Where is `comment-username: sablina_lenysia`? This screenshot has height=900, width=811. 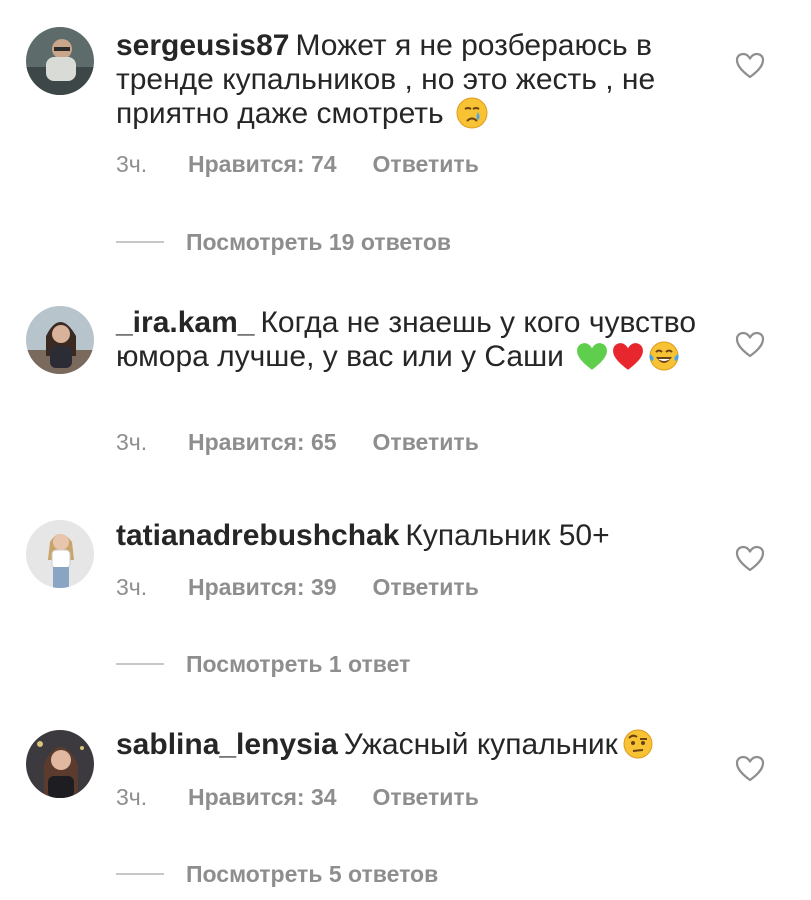 comment-username: sablina_lenysia is located at coordinates (227, 744).